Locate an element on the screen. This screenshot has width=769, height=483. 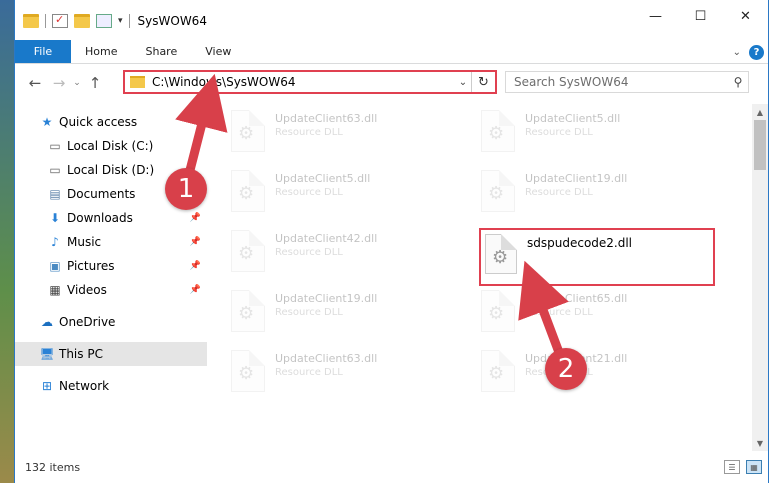
arrow-to-dll-file is located at coordinates (543, 310).